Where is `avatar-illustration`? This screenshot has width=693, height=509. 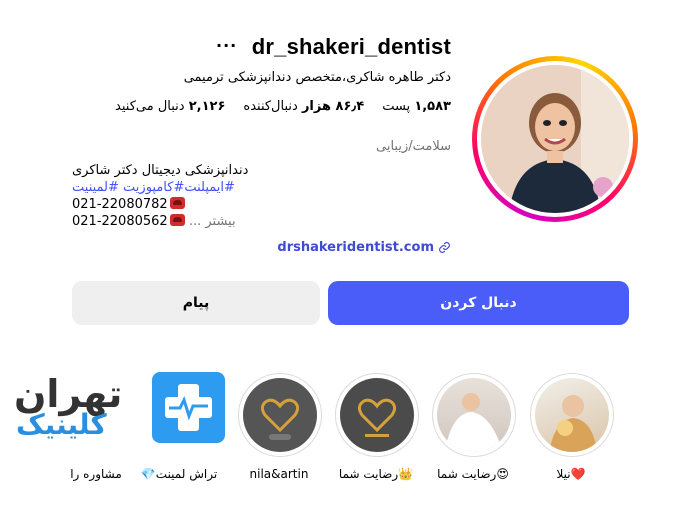
avatar-illustration is located at coordinates (555, 139).